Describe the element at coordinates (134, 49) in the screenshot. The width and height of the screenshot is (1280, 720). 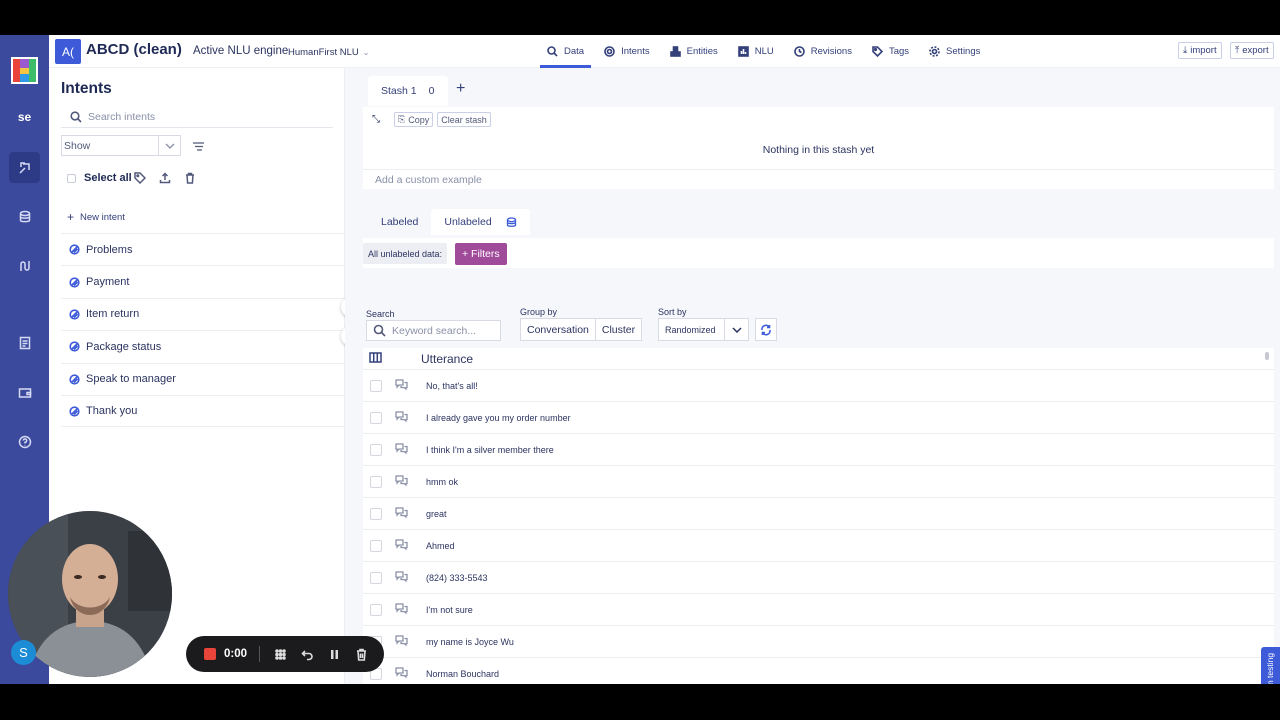
I see `project-name: ABCD (clean)` at that location.